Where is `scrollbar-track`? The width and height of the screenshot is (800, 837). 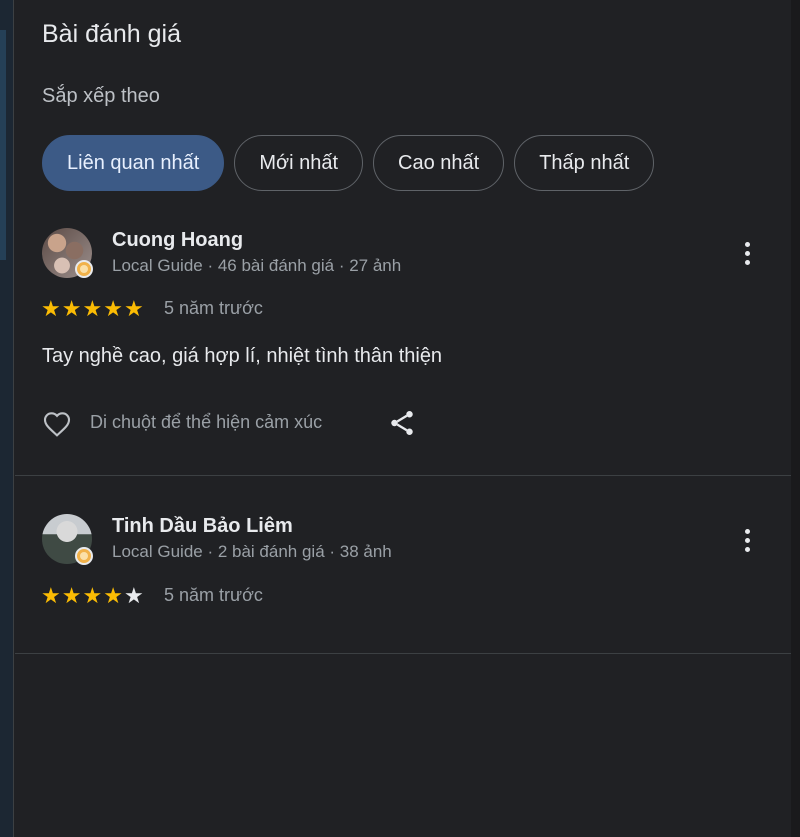 scrollbar-track is located at coordinates (795, 418).